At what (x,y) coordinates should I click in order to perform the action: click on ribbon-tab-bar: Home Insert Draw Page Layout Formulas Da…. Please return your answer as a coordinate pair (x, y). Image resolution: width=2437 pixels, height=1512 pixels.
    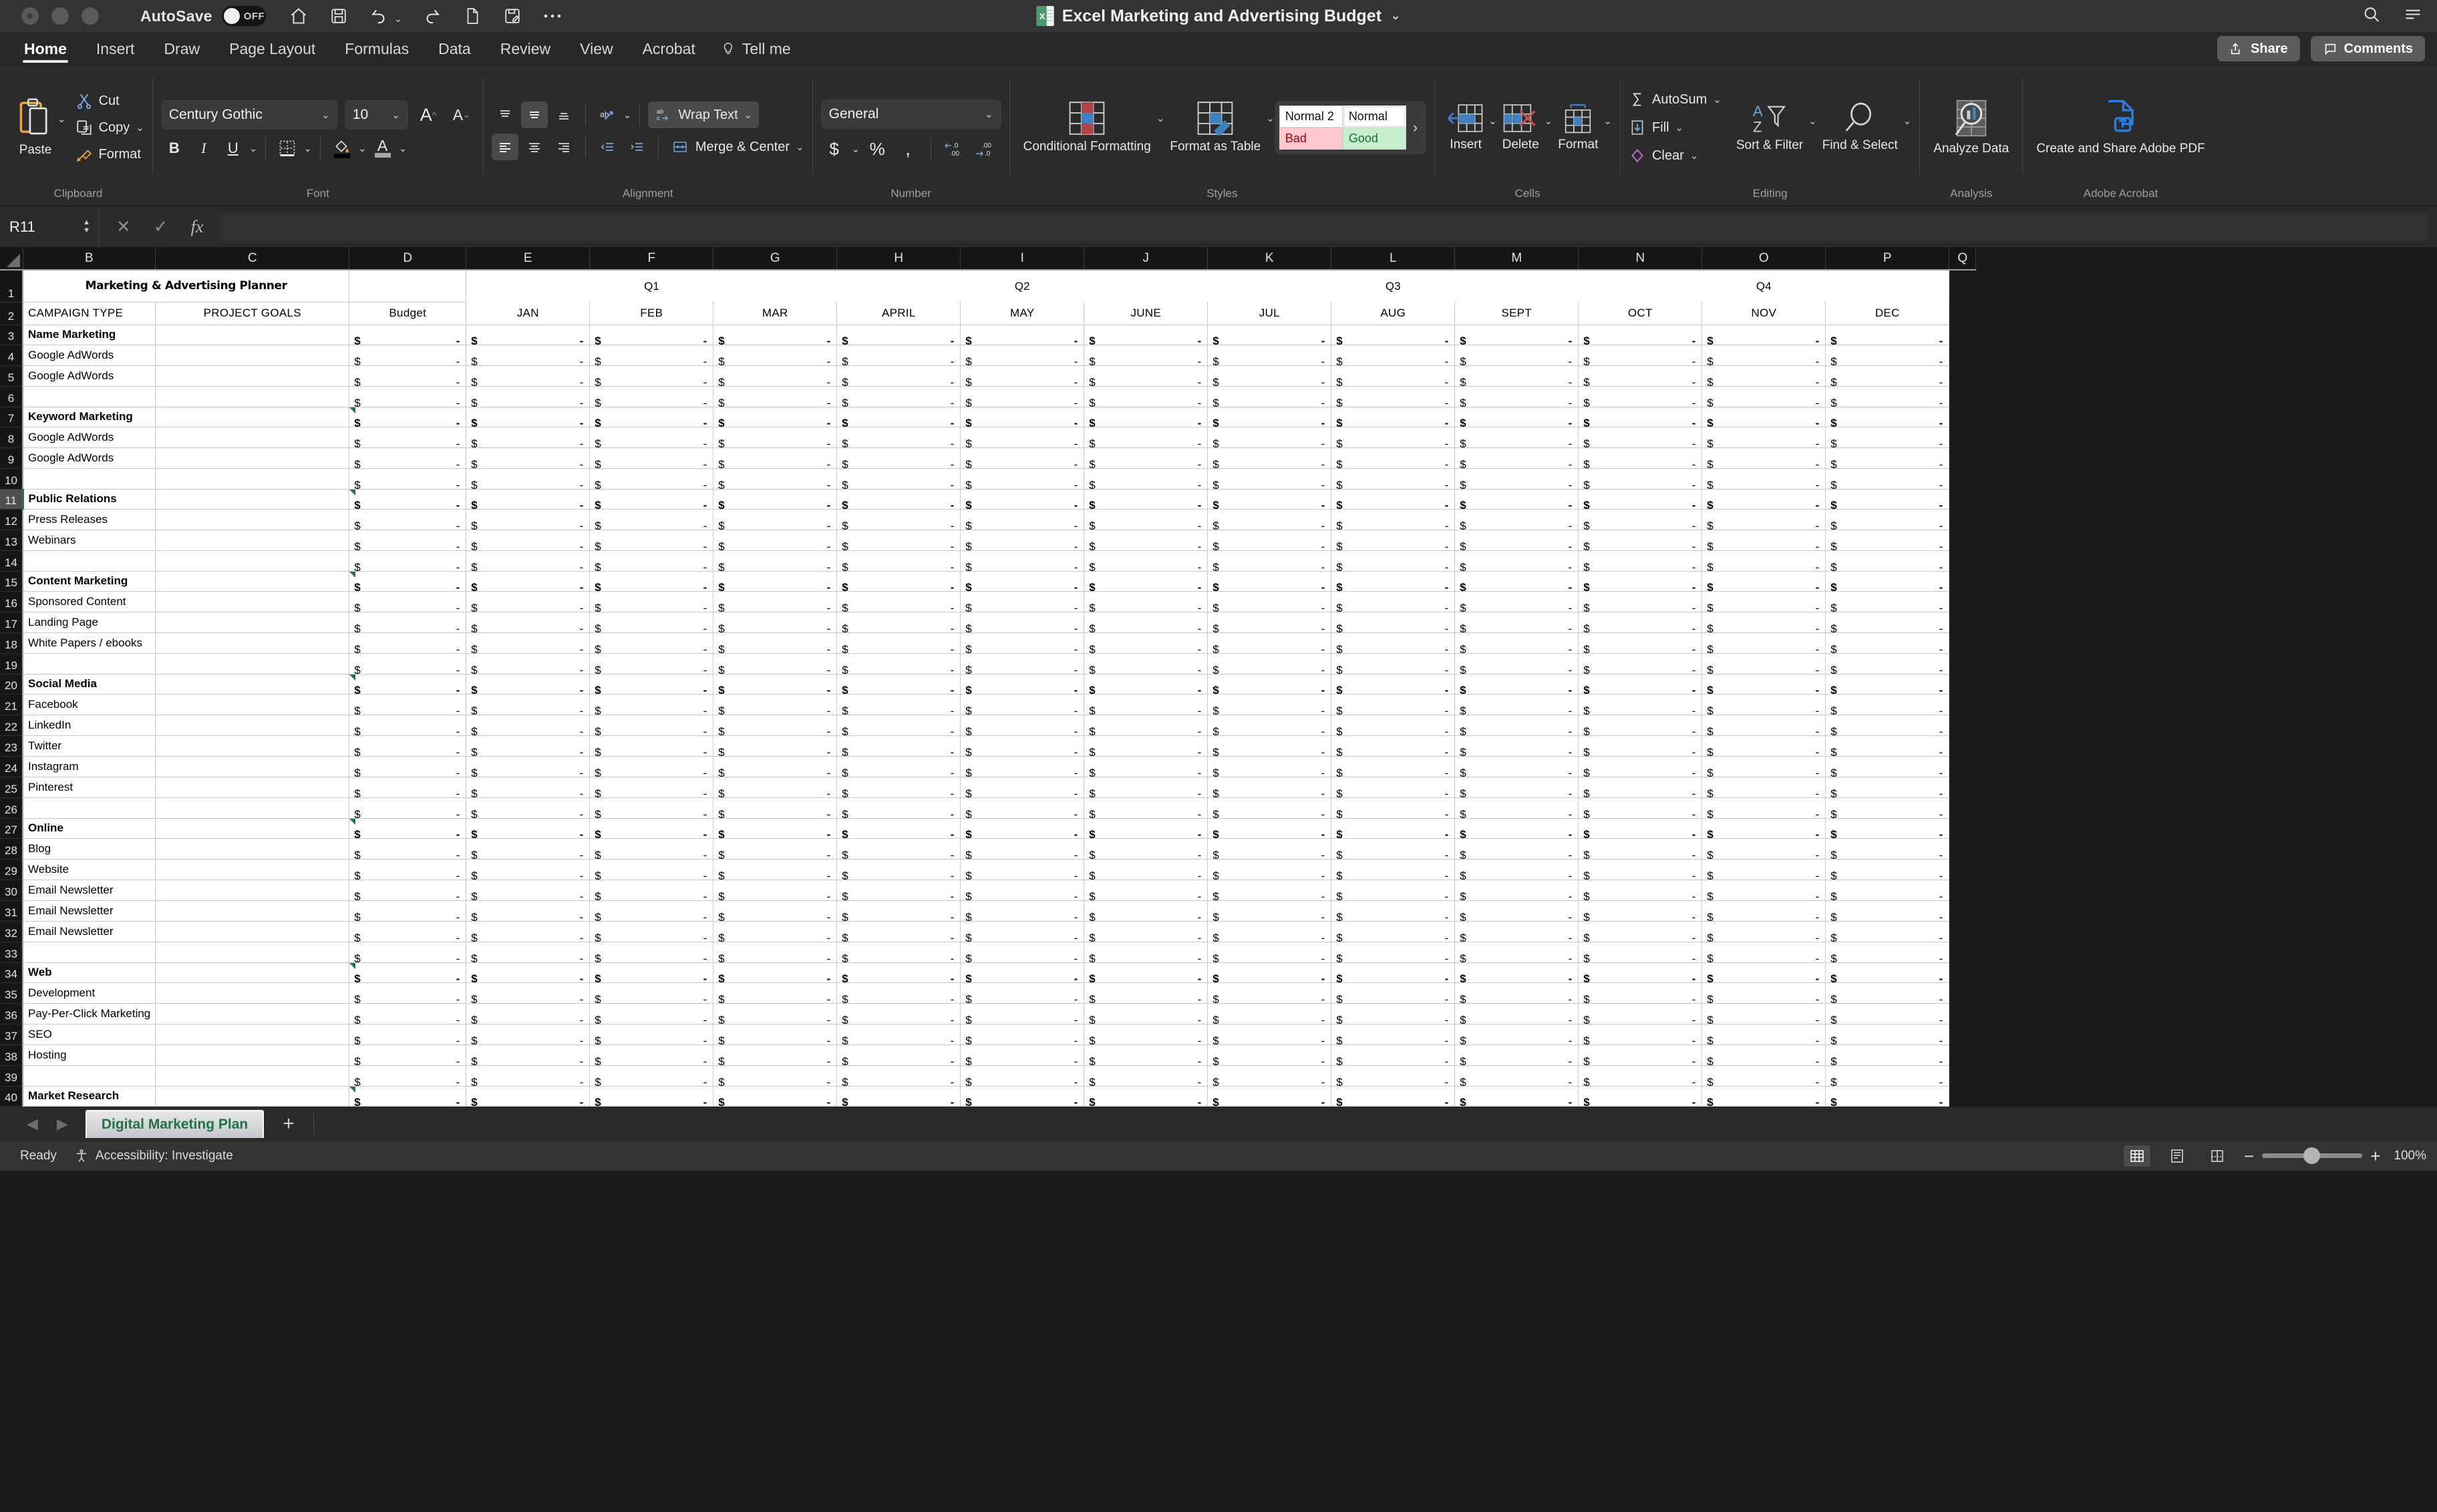
    Looking at the image, I should click on (1218, 48).